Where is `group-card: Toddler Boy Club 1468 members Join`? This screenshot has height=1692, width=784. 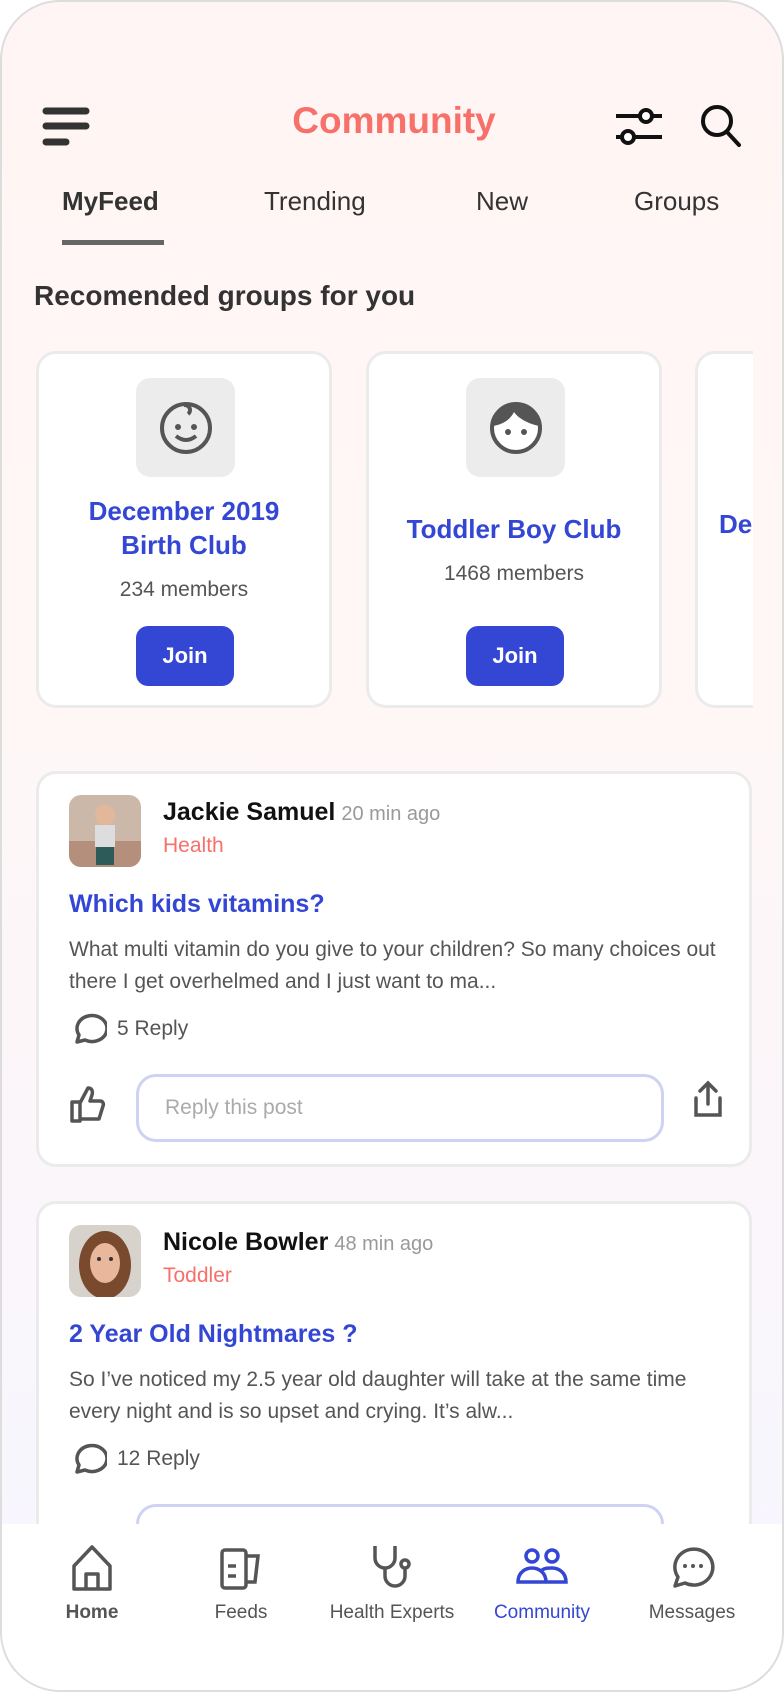
group-card: Toddler Boy Club 1468 members Join is located at coordinates (514, 529).